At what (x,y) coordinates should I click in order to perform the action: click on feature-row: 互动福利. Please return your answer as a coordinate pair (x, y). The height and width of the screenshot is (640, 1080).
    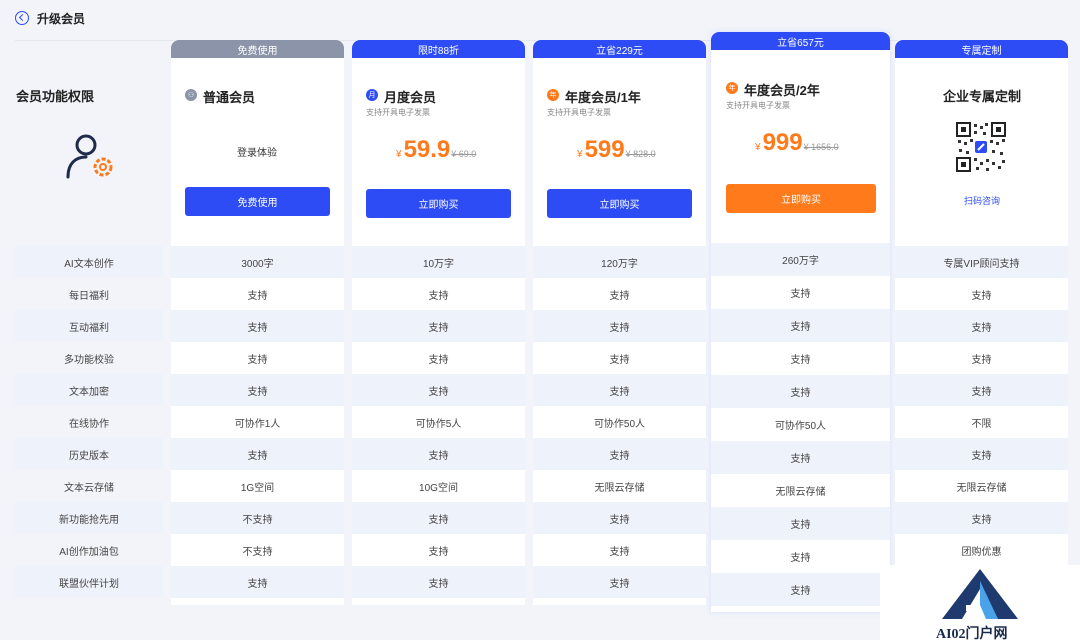
    Looking at the image, I should click on (89, 326).